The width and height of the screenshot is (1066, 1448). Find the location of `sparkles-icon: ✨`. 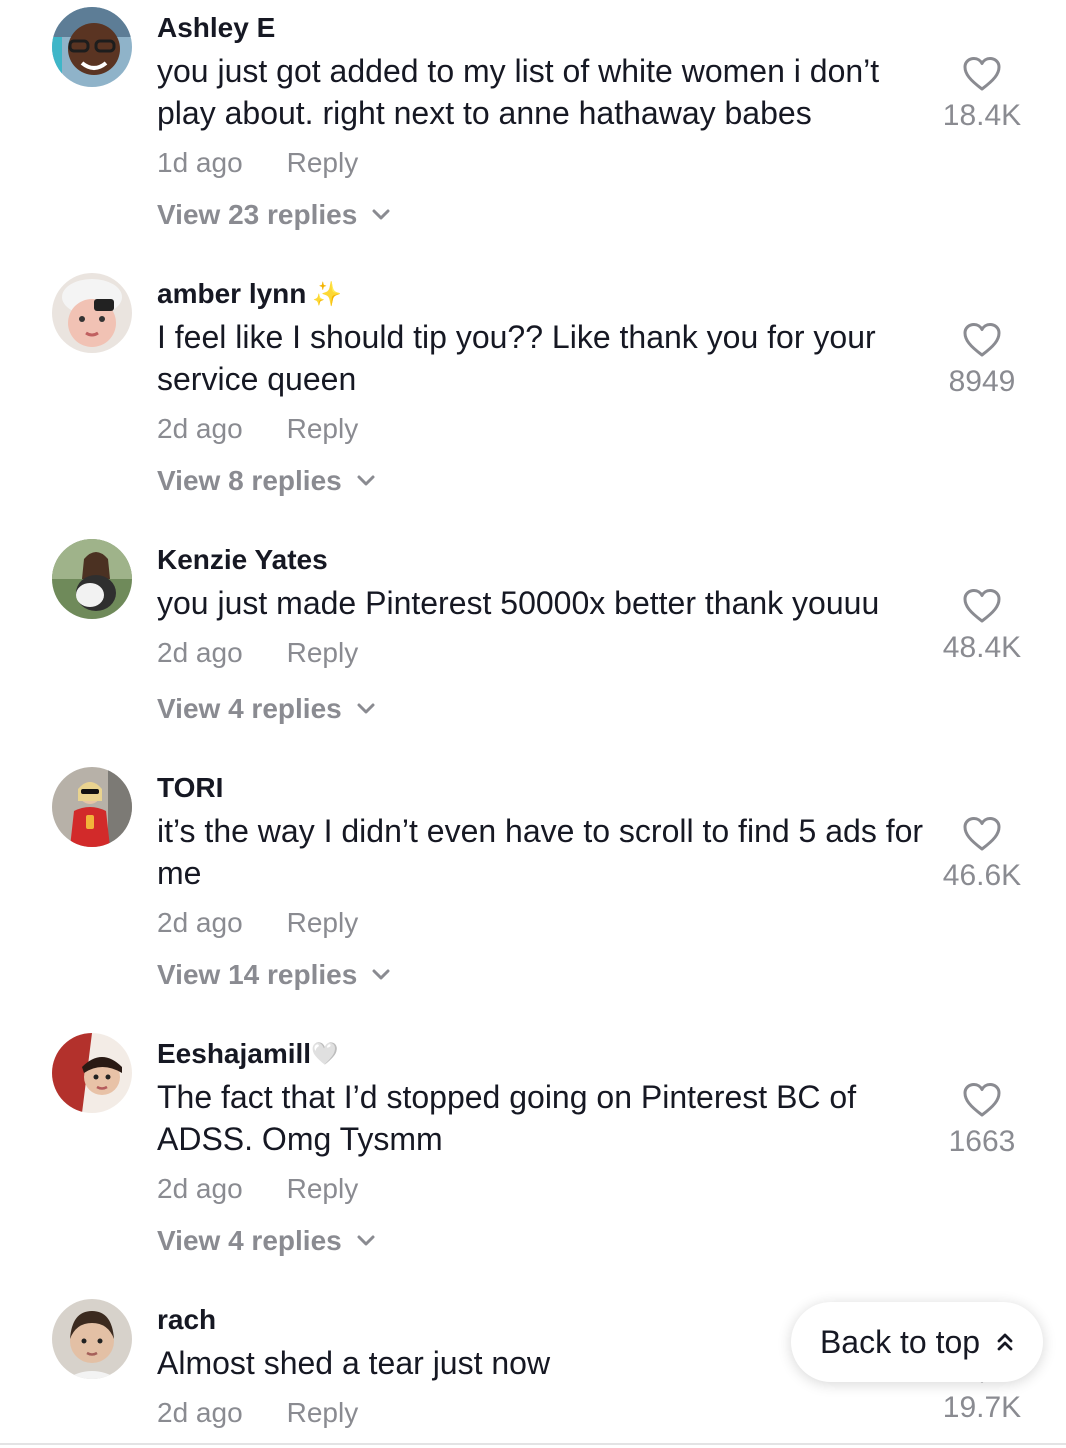

sparkles-icon: ✨ is located at coordinates (327, 294).